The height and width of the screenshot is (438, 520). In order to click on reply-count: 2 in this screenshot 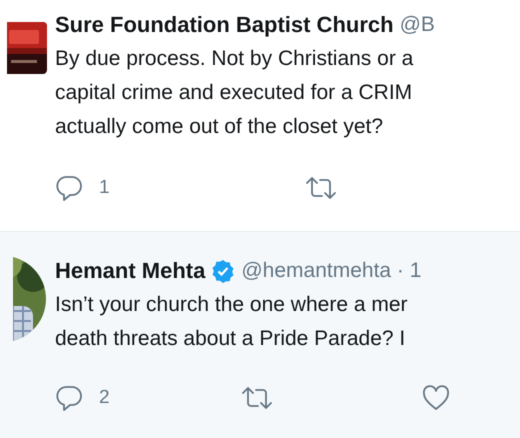, I will do `click(104, 398)`.